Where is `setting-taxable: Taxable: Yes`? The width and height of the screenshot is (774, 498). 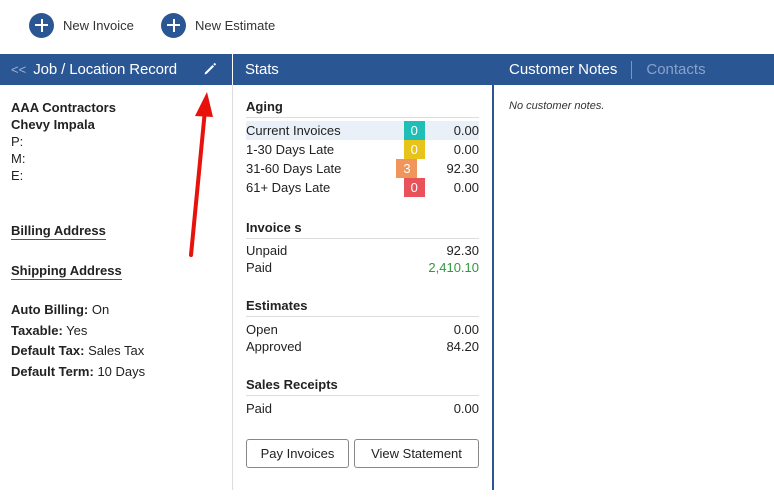 setting-taxable: Taxable: Yes is located at coordinates (49, 330).